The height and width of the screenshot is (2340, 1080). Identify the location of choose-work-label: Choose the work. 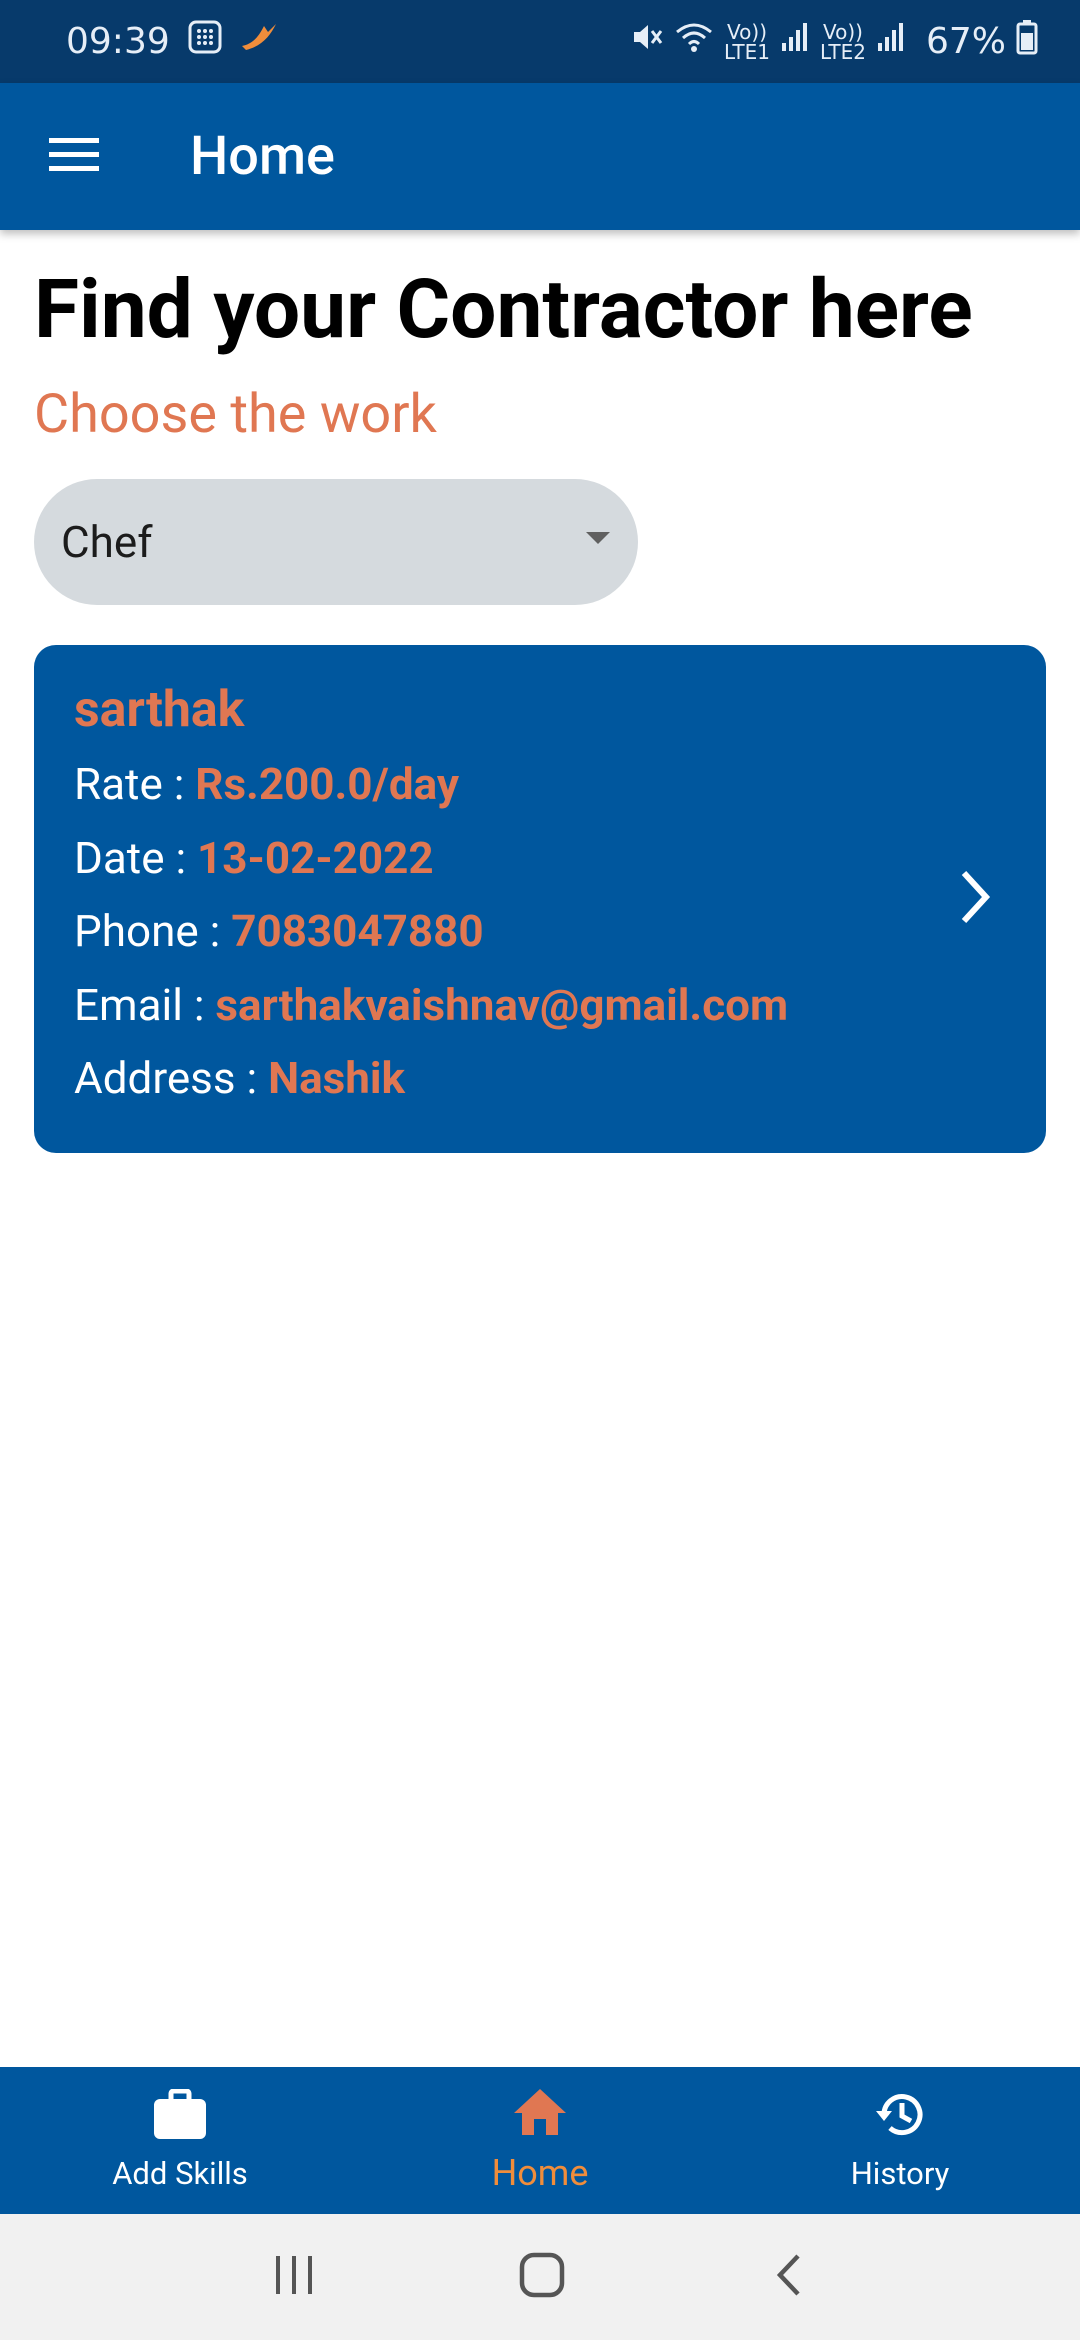
(235, 414).